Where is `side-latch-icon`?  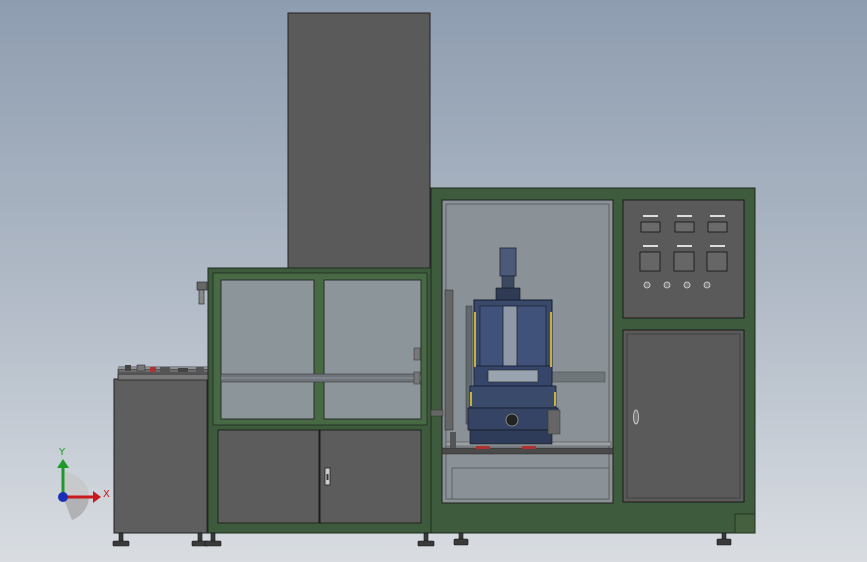
side-latch-icon is located at coordinates (202, 293).